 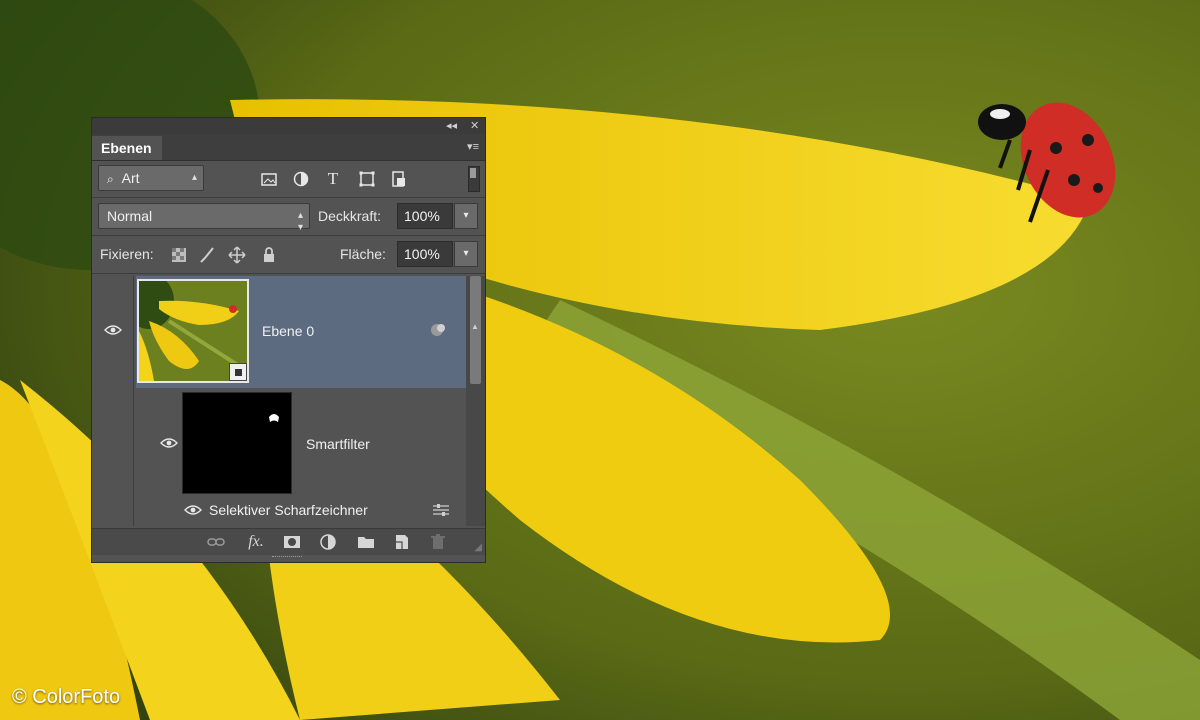 What do you see at coordinates (207, 255) in the screenshot?
I see `lock-image-icon` at bounding box center [207, 255].